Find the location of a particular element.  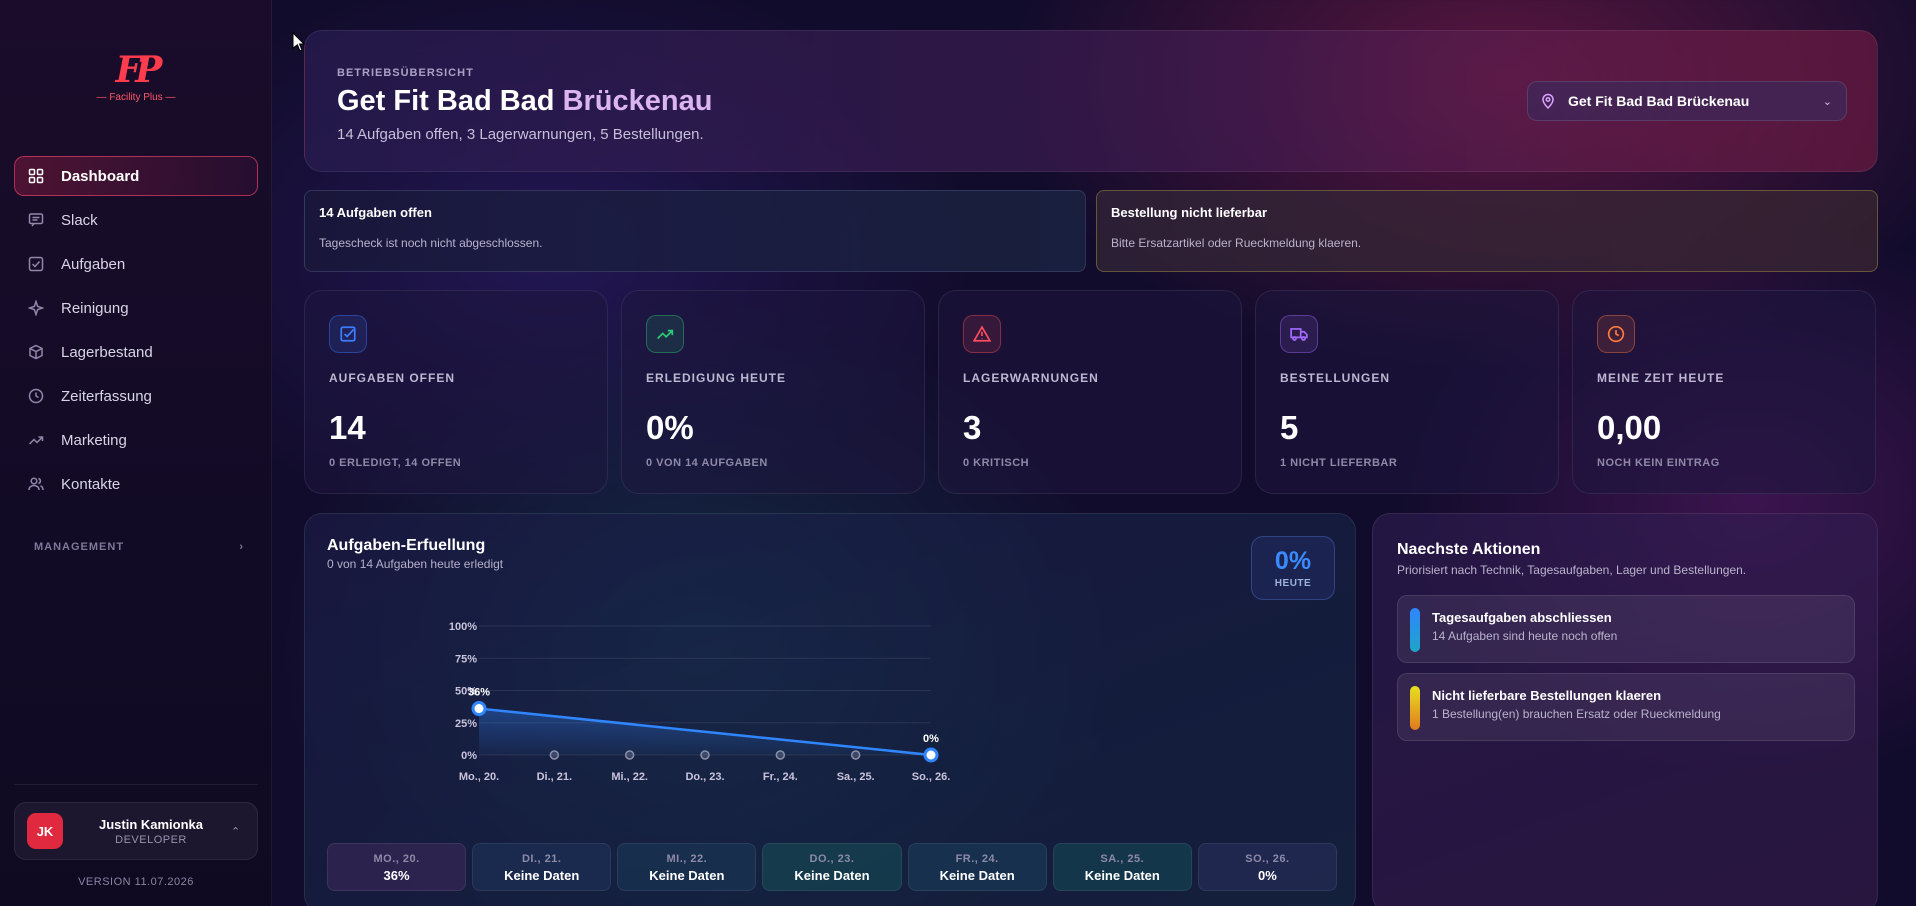

box-icon is located at coordinates (36, 352).